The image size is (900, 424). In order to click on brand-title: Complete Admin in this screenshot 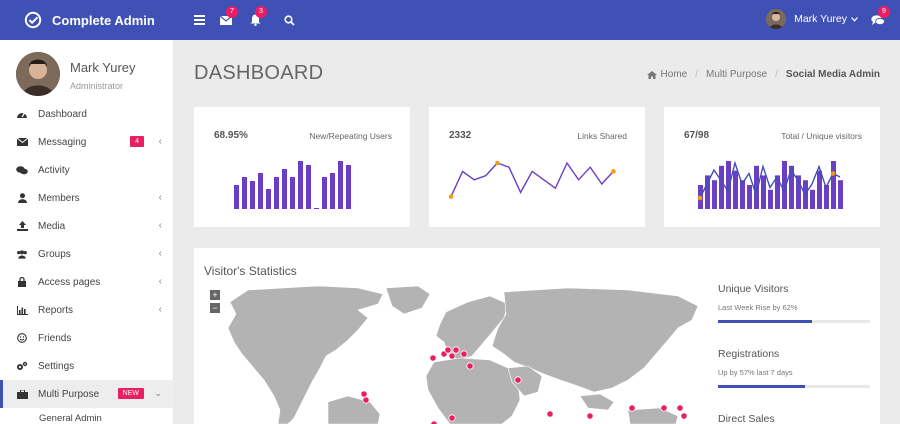, I will do `click(103, 20)`.